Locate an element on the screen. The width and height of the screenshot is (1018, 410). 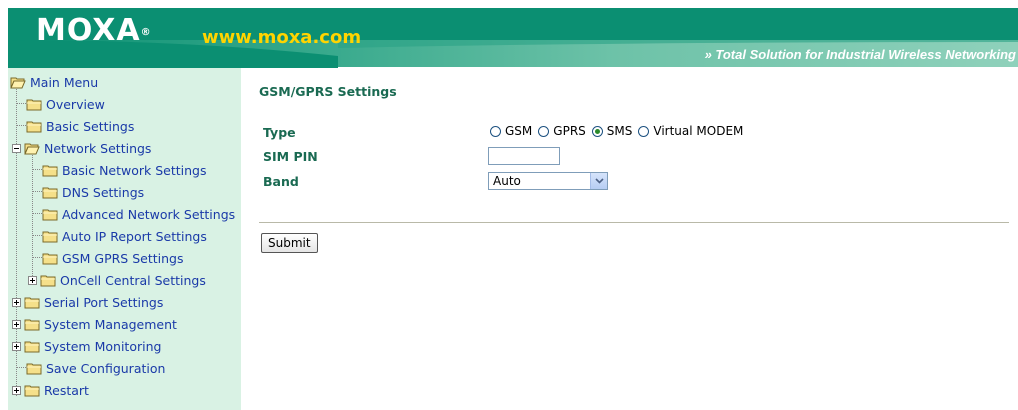
type-option-gsm: GSM is located at coordinates (511, 131).